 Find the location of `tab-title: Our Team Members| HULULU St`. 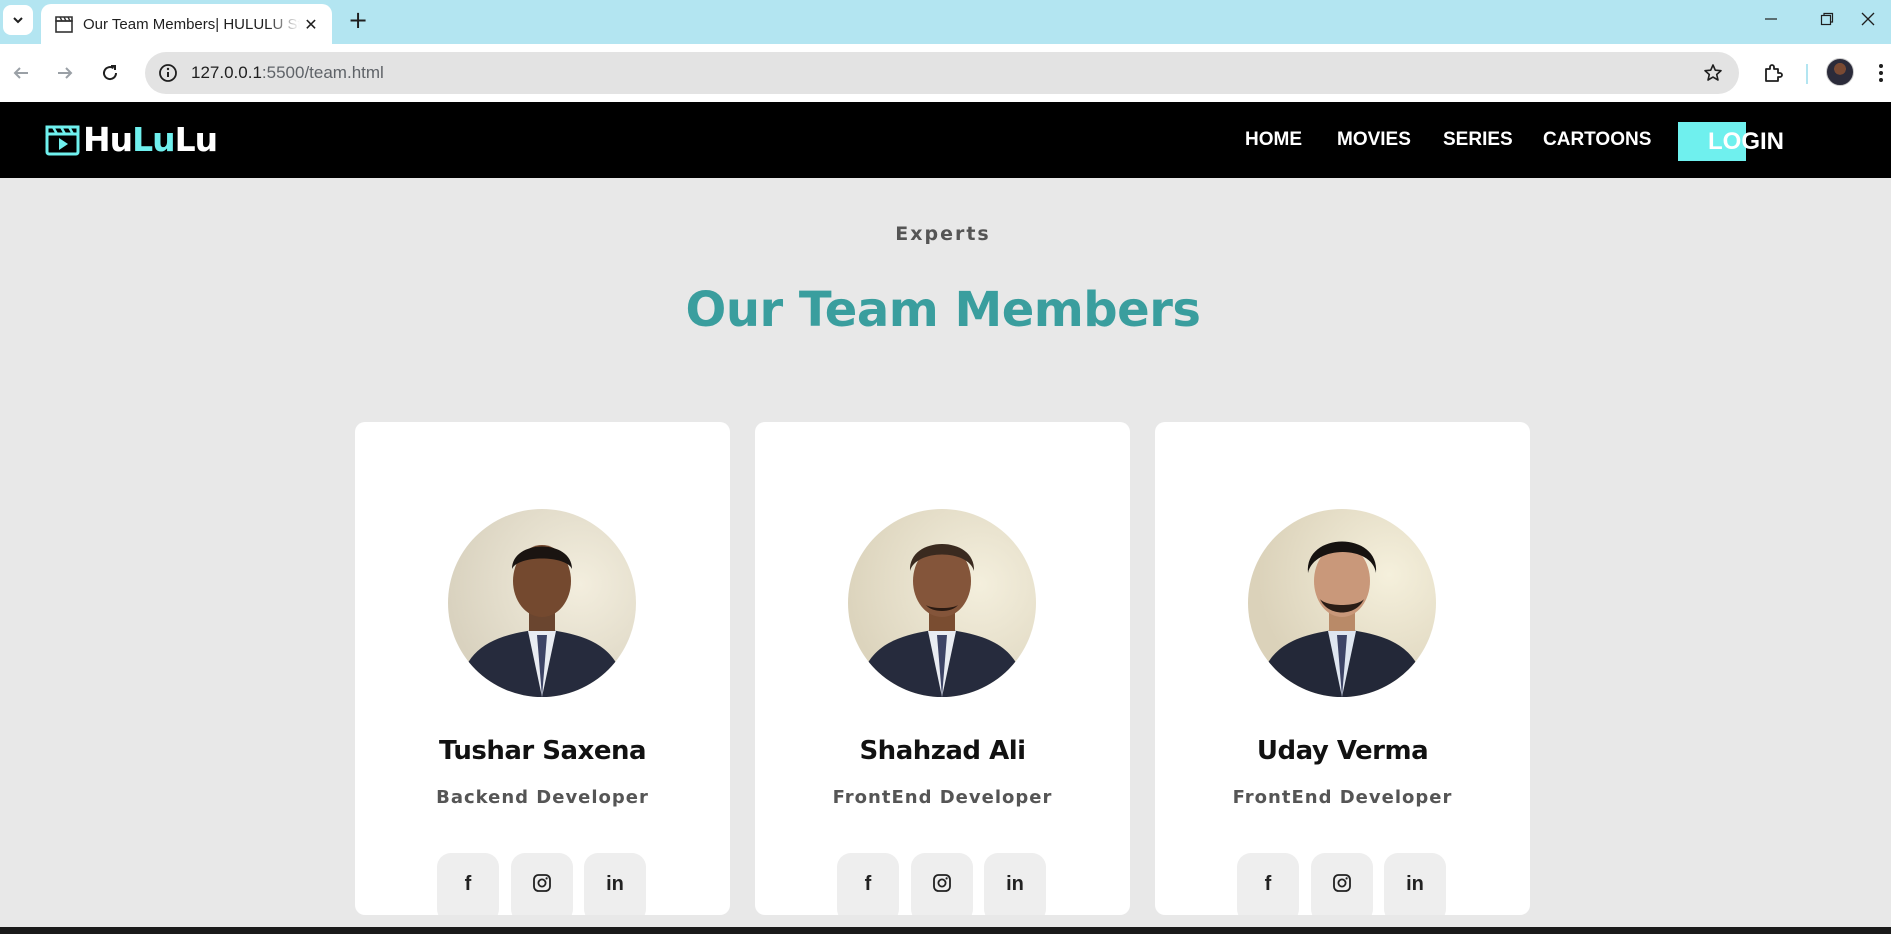

tab-title: Our Team Members| HULULU St is located at coordinates (191, 24).